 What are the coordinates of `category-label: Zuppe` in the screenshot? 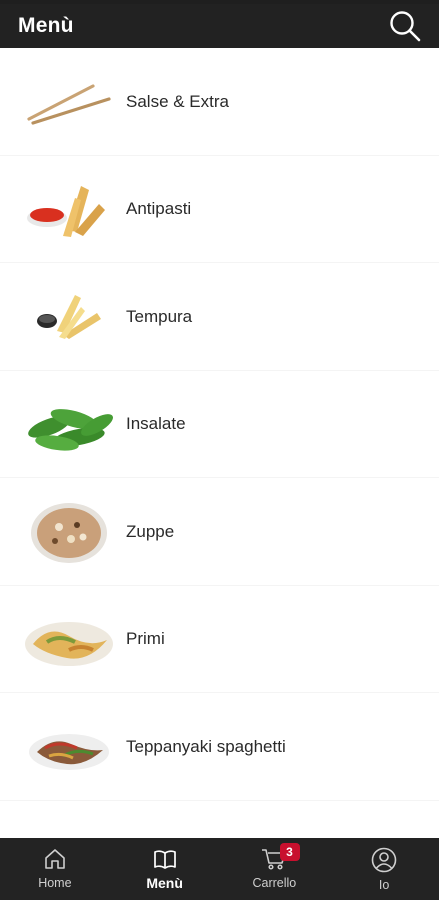 It's located at (150, 531).